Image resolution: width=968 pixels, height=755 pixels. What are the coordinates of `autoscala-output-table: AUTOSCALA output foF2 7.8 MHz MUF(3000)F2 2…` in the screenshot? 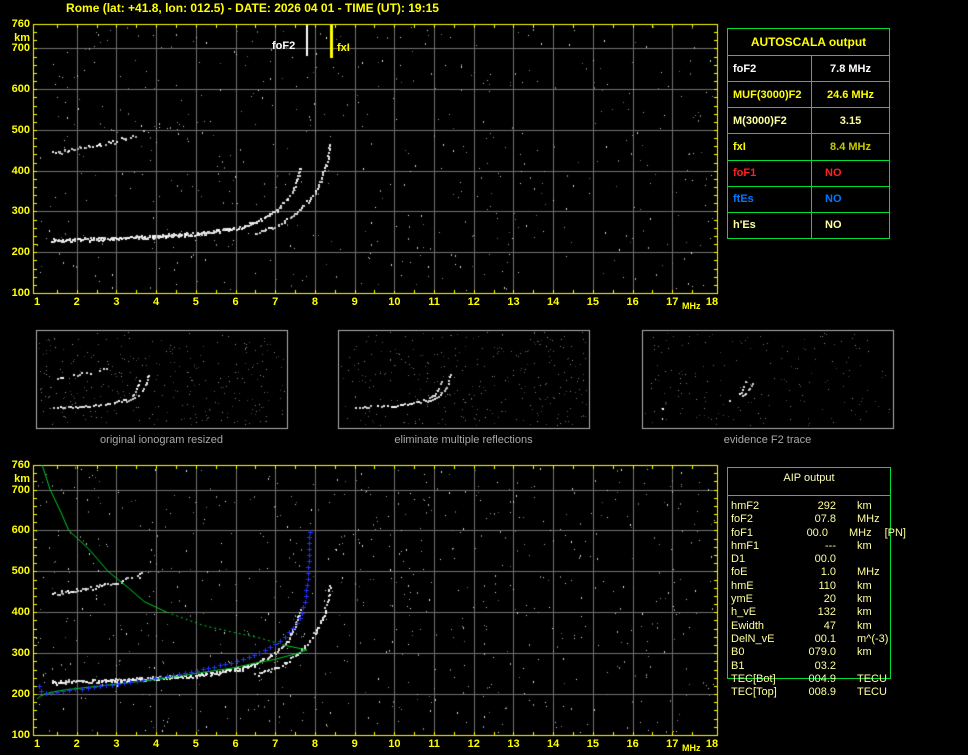 It's located at (808, 133).